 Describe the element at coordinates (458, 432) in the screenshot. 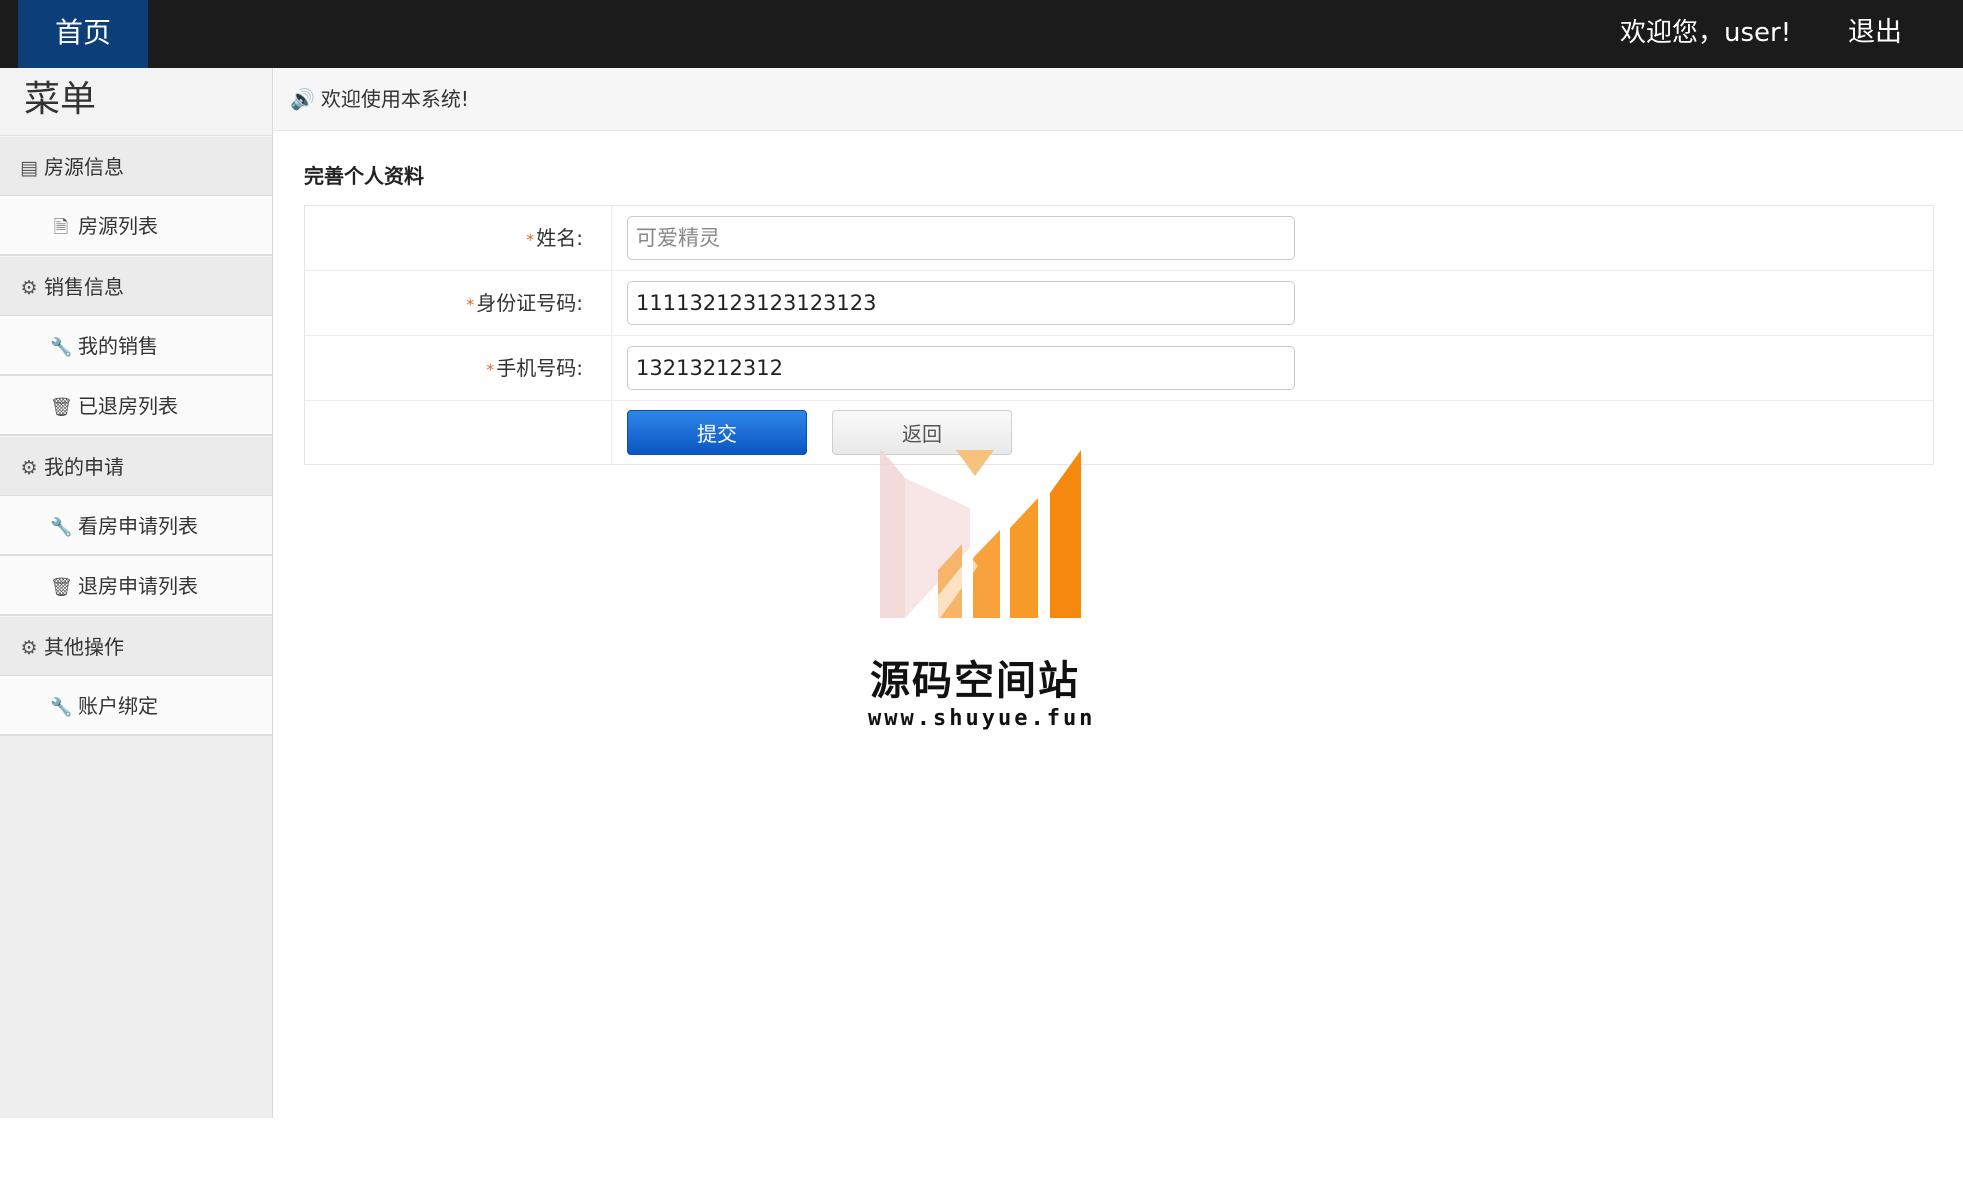

I see `empty-label-cell` at that location.